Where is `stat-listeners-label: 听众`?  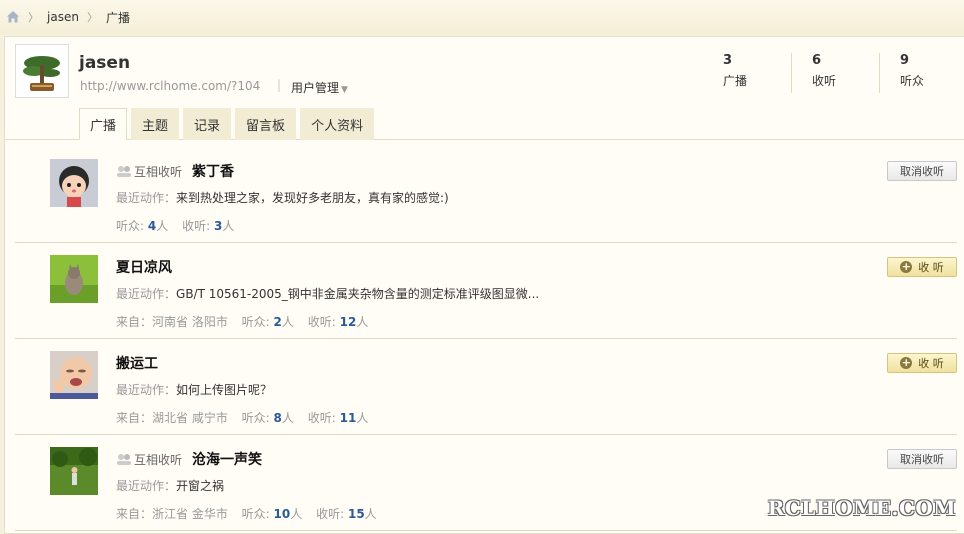 stat-listeners-label: 听众 is located at coordinates (912, 81).